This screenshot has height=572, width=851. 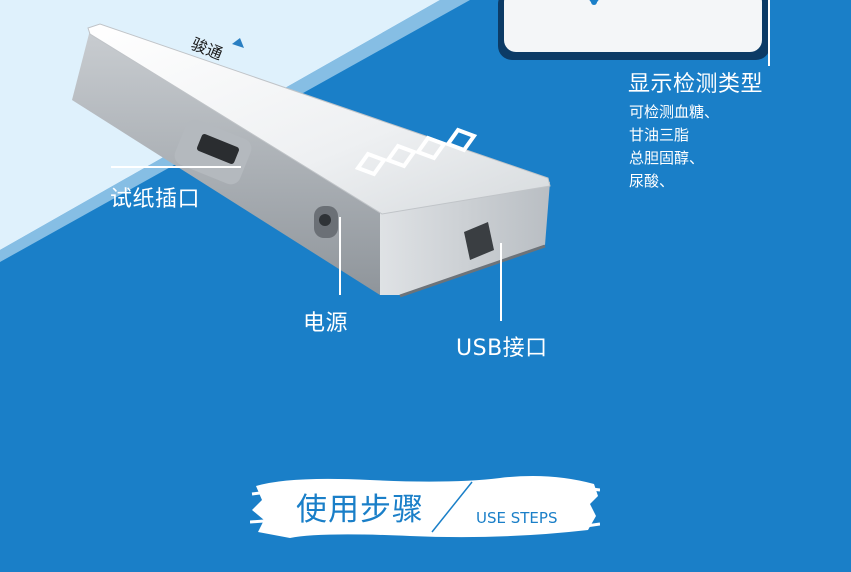 I want to click on display-type-line: 甘油三脂, so click(x=659, y=135).